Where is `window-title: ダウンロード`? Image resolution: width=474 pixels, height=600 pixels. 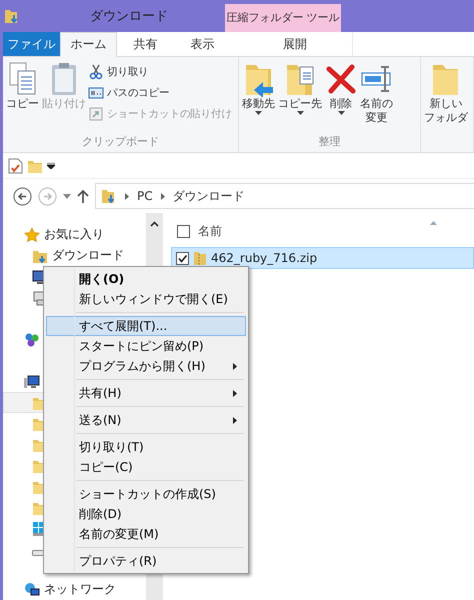 window-title: ダウンロード is located at coordinates (129, 16).